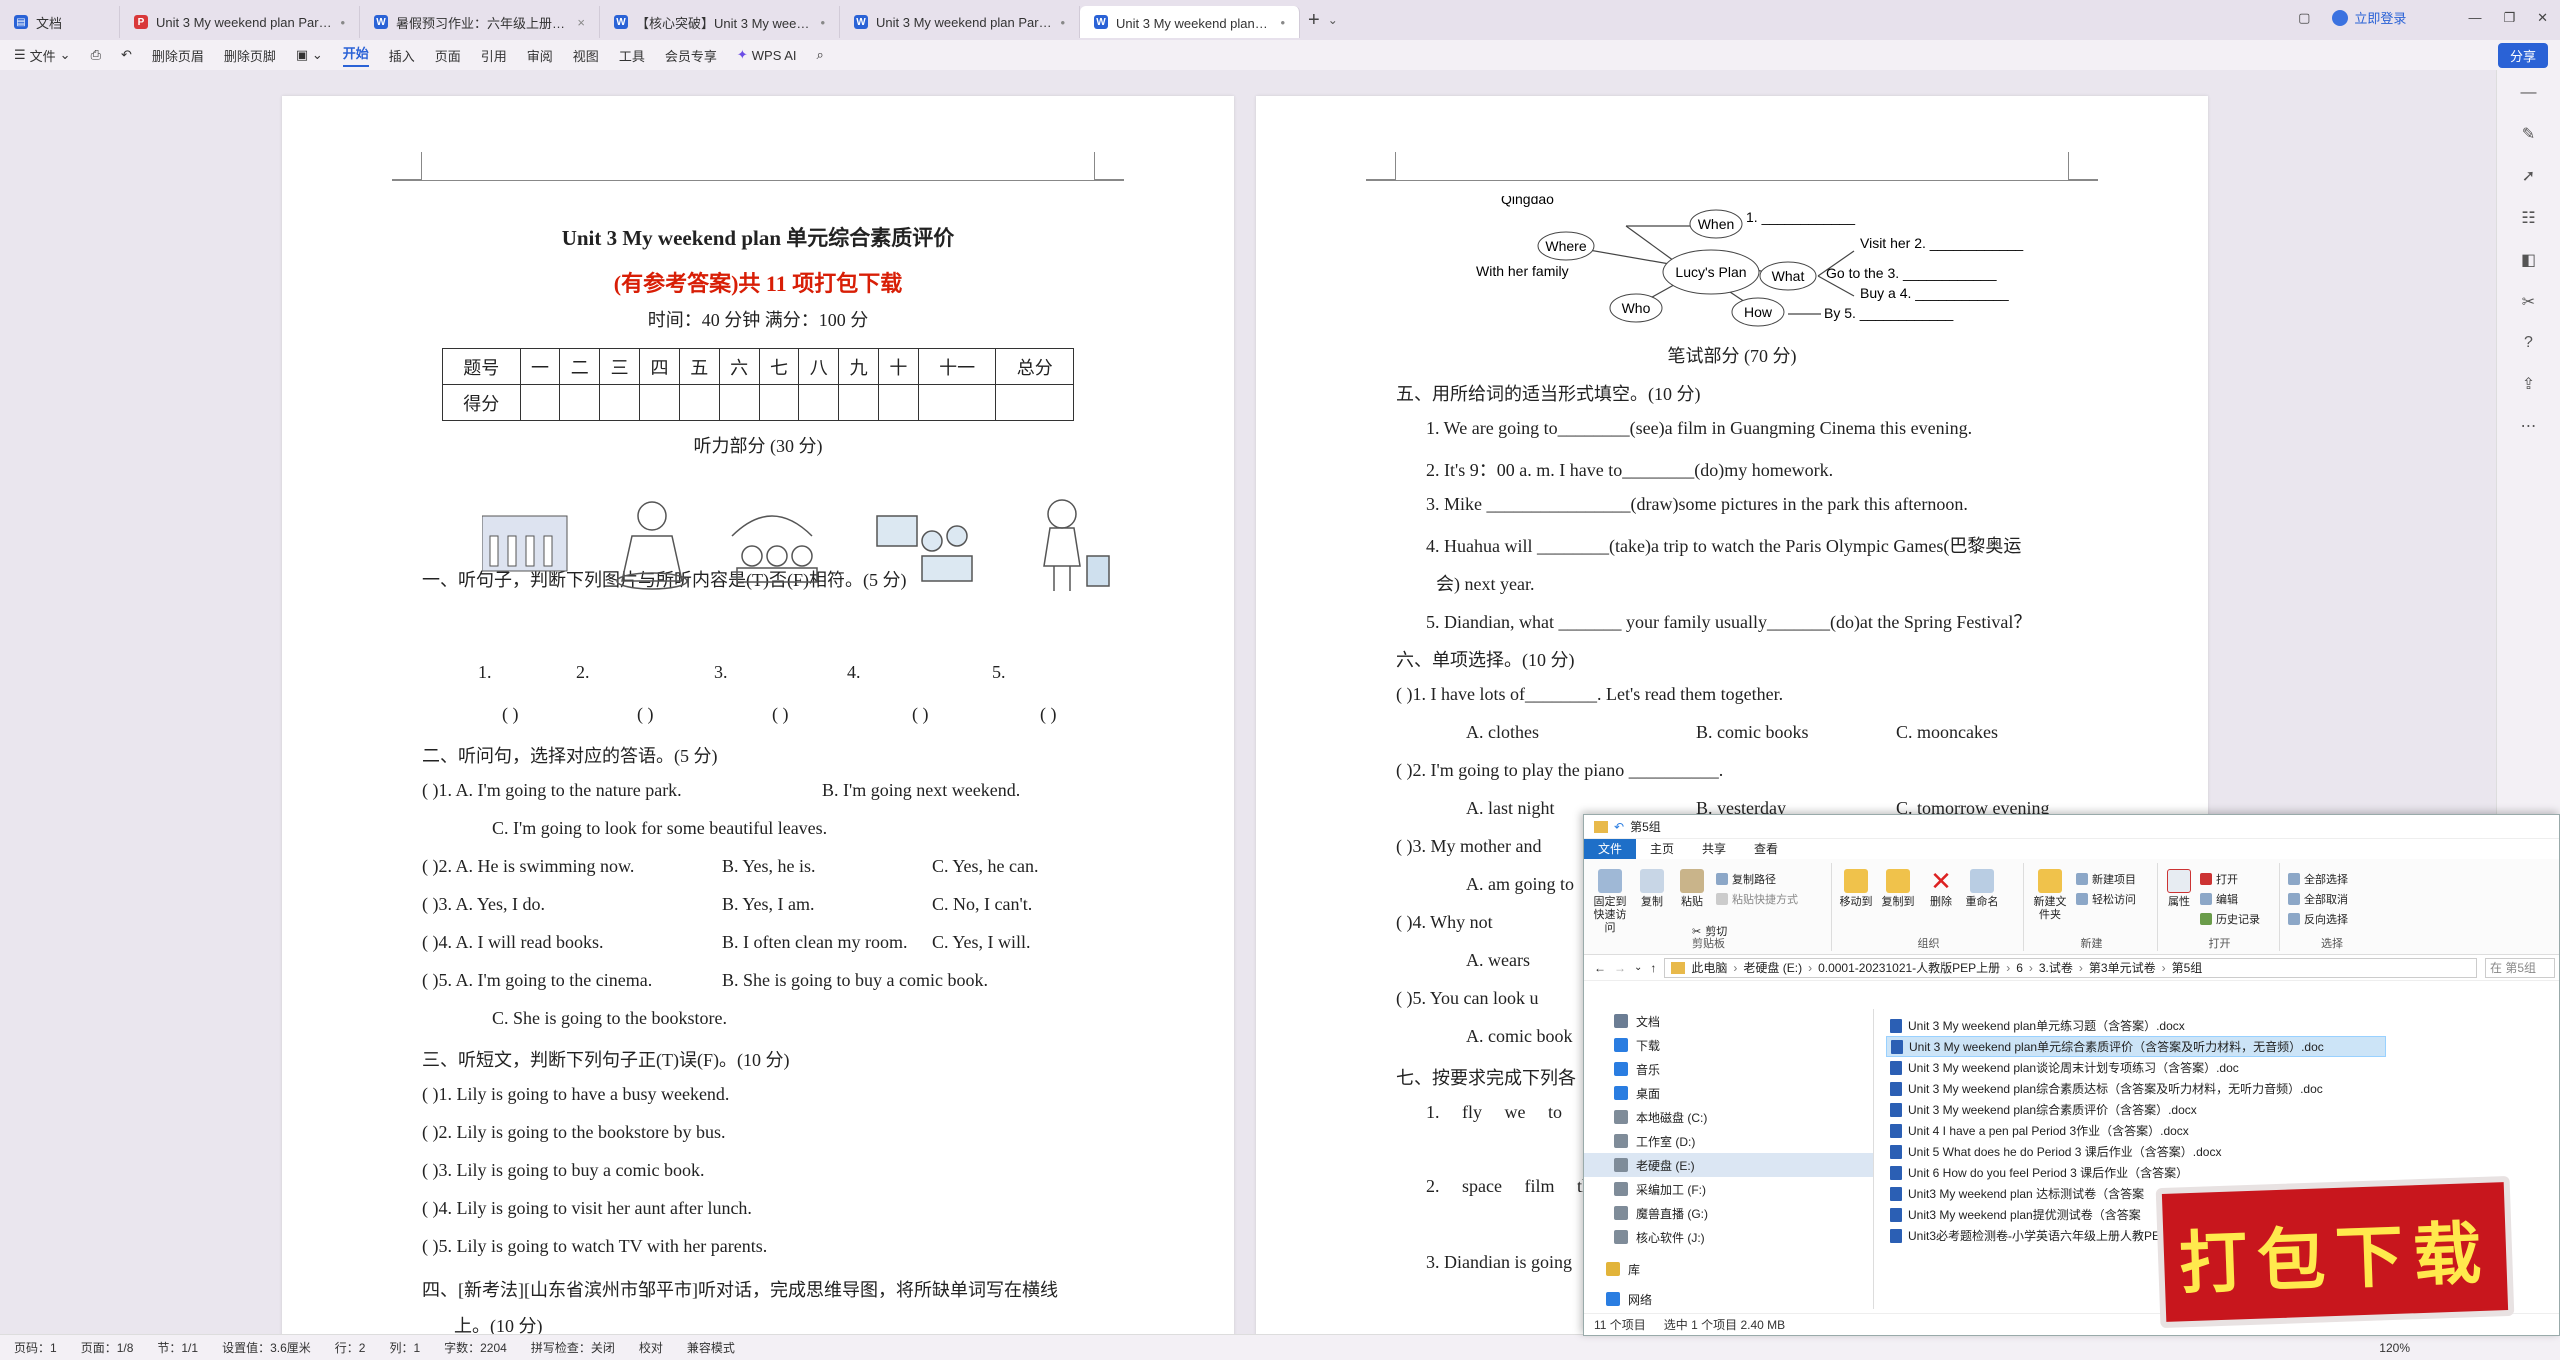  Describe the element at coordinates (240, 22) in the screenshot. I see `tab-pdf: P Unit 3 My weekend plan Part A.pd •` at that location.